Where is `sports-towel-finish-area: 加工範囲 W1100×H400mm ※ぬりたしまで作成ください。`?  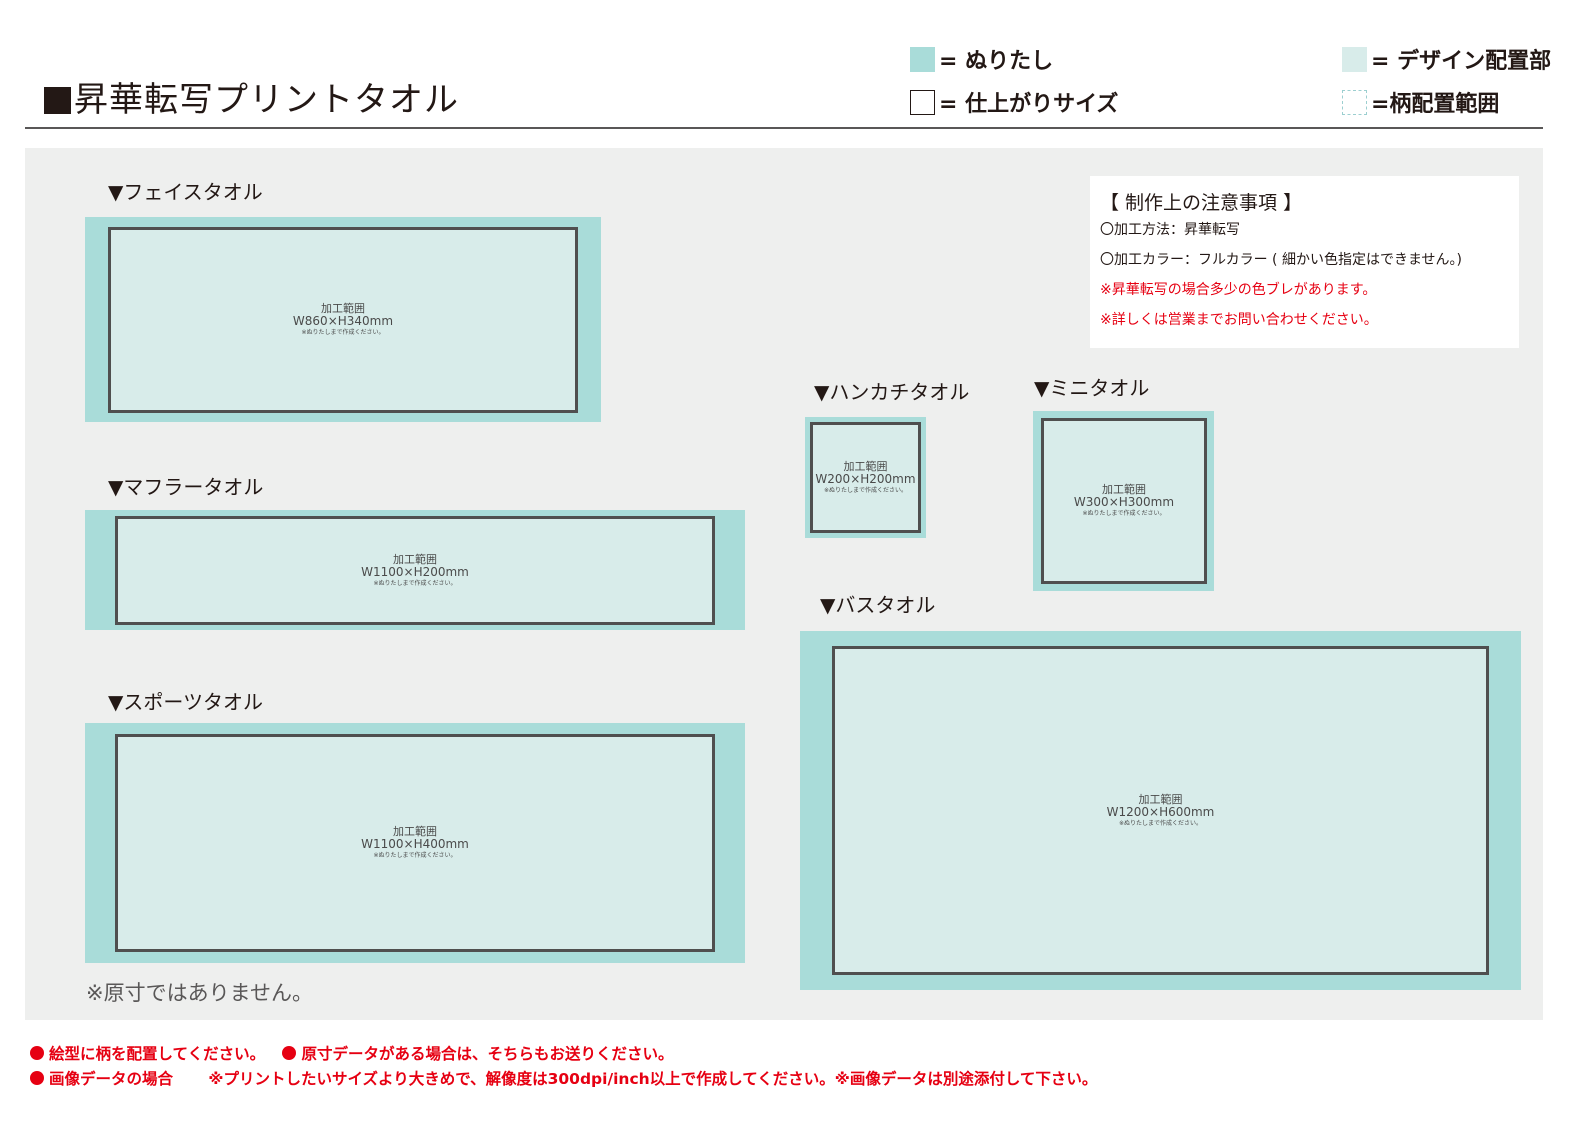 sports-towel-finish-area: 加工範囲 W1100×H400mm ※ぬりたしまで作成ください。 is located at coordinates (415, 843).